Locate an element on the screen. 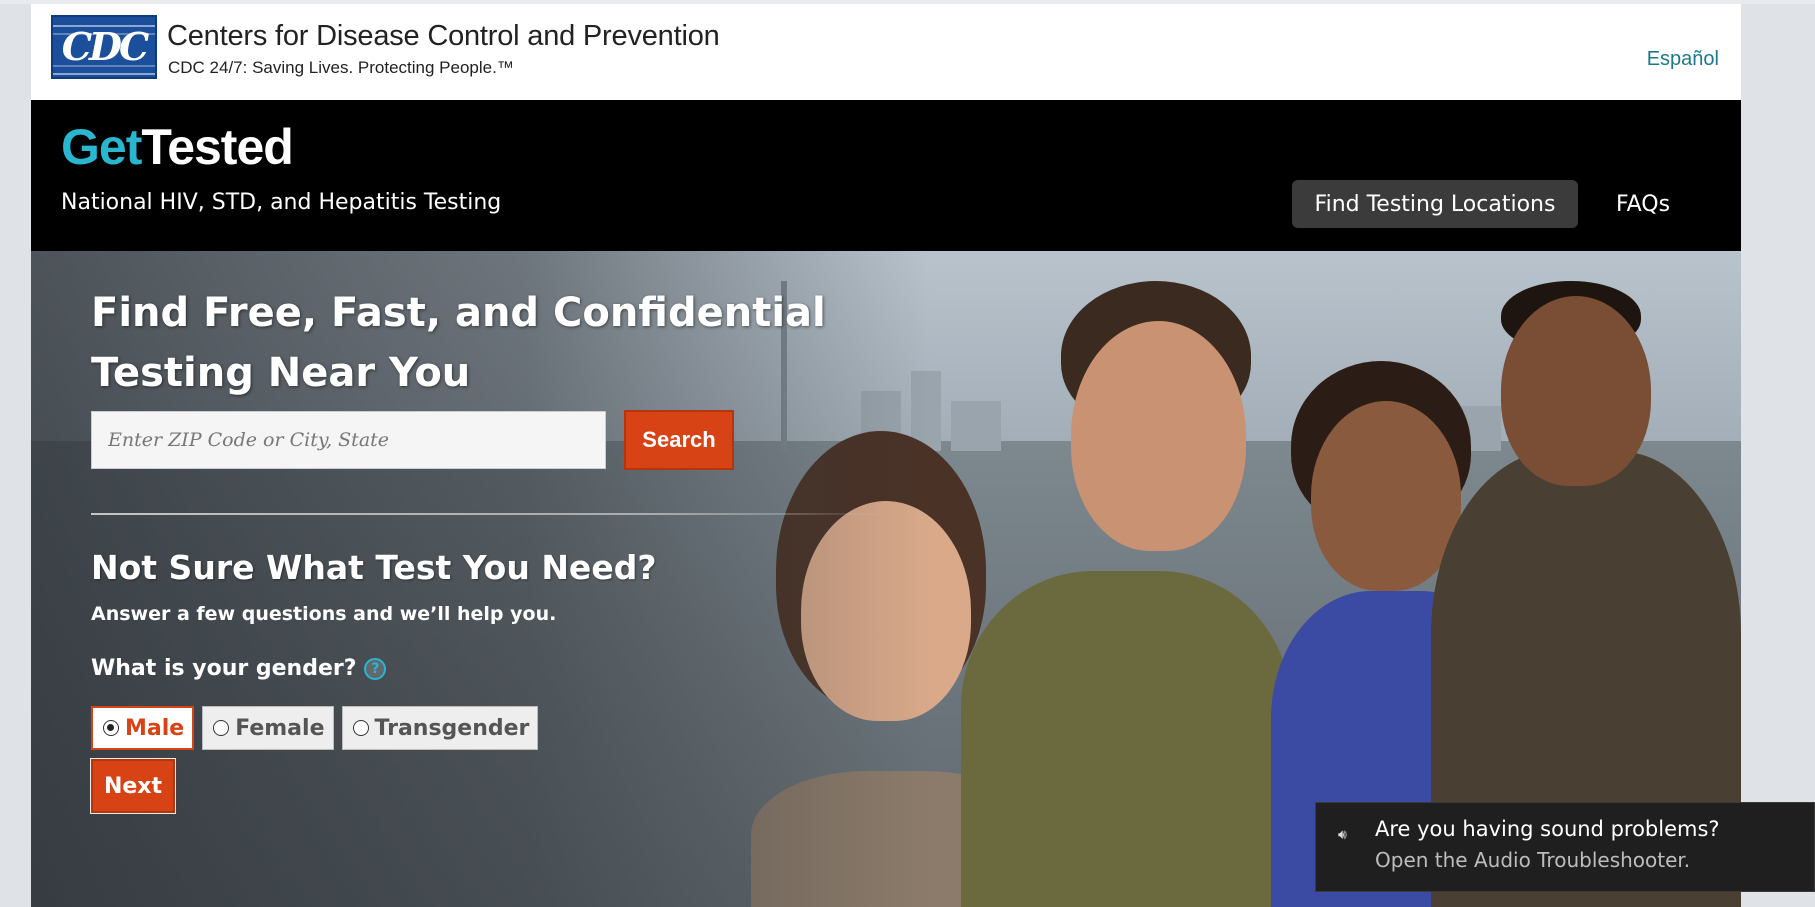 The image size is (1815, 907). next-button: Next is located at coordinates (133, 786).